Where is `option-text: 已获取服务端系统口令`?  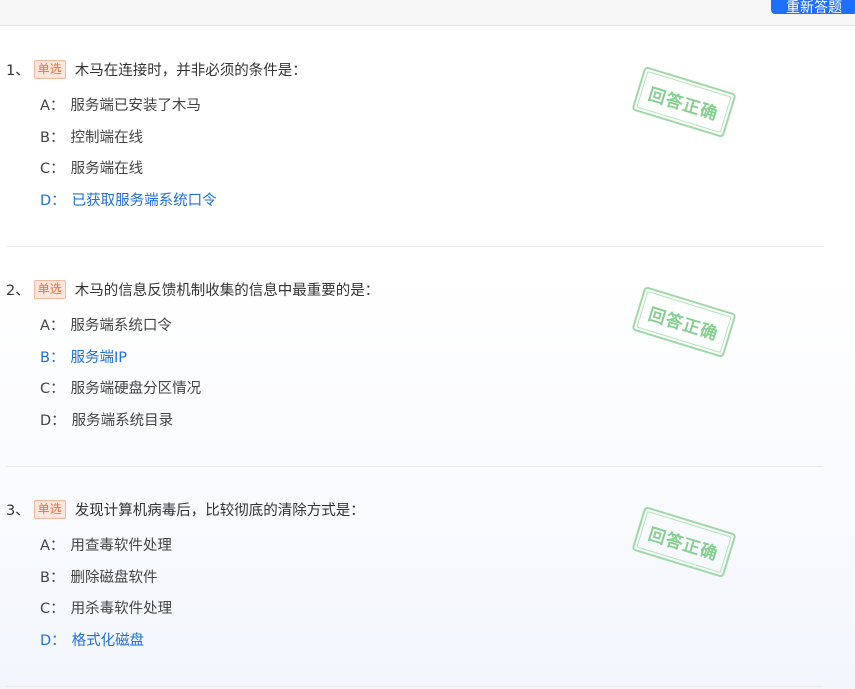
option-text: 已获取服务端系统口令 is located at coordinates (144, 200).